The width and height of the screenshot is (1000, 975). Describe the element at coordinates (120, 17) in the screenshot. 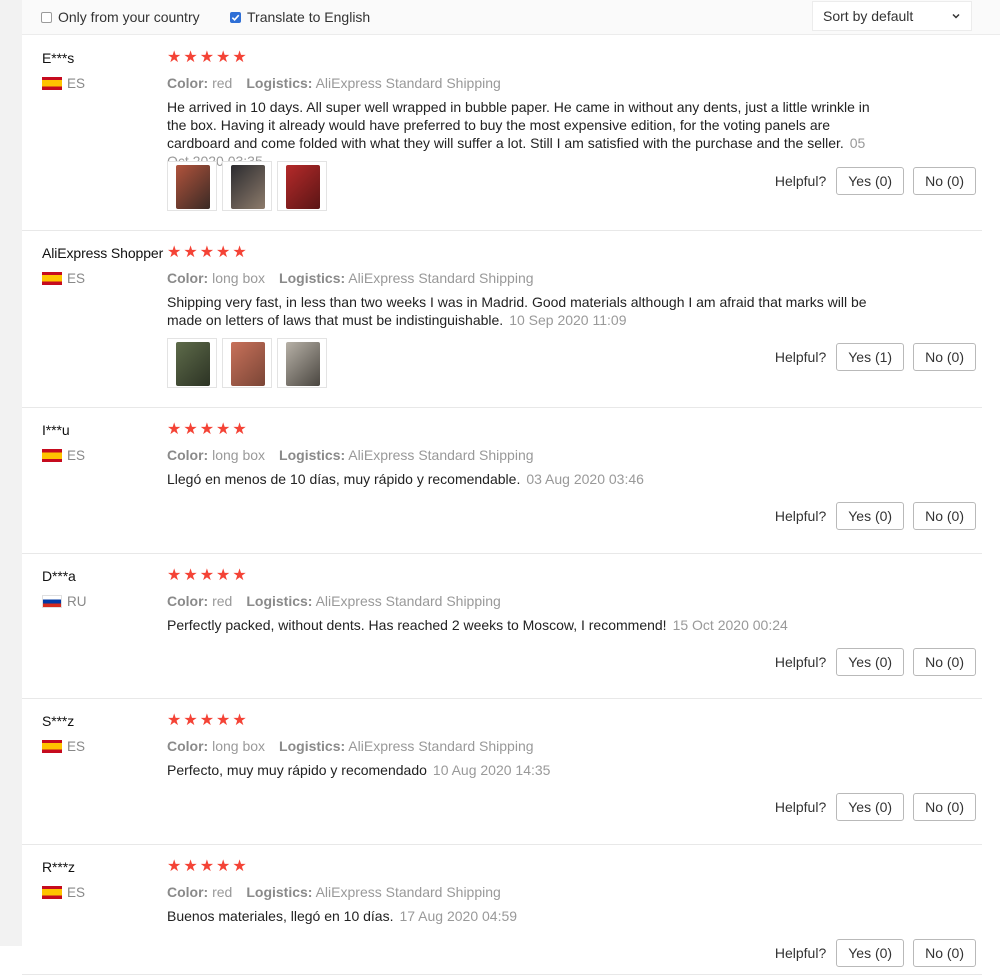

I see `only-from-country-checkbox: Only from your country` at that location.